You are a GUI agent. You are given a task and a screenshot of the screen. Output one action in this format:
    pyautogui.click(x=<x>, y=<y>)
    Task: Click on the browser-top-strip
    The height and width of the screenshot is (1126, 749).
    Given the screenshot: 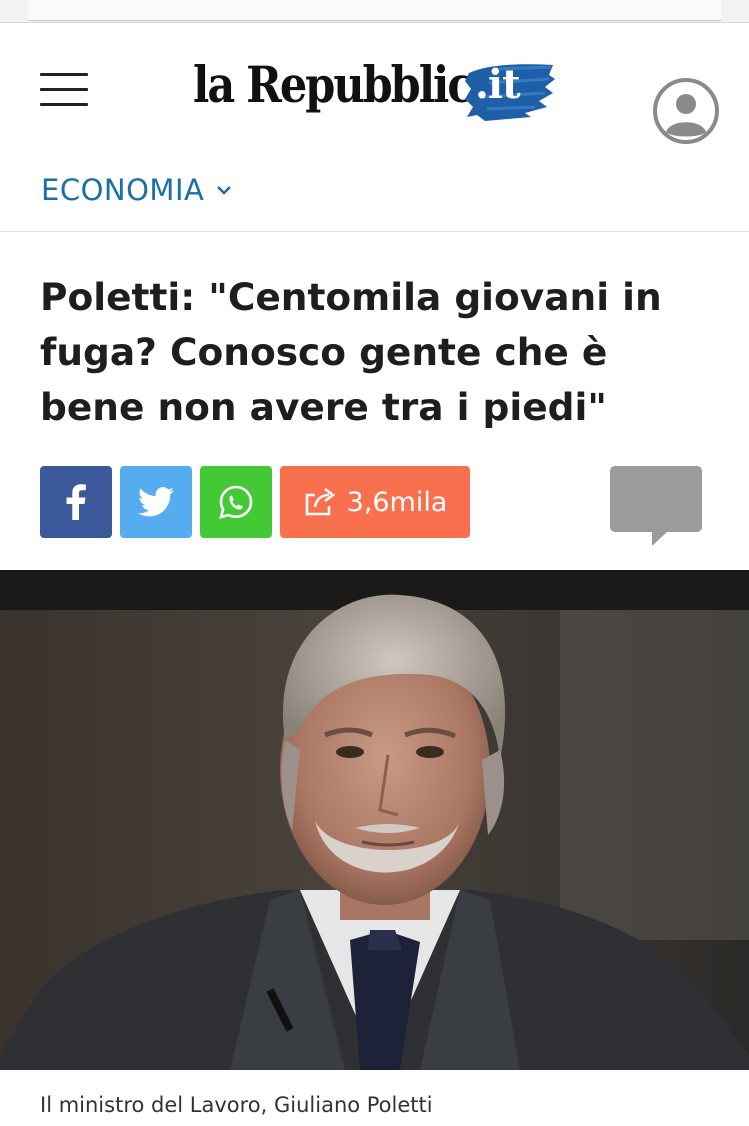 What is the action you would take?
    pyautogui.click(x=374, y=11)
    